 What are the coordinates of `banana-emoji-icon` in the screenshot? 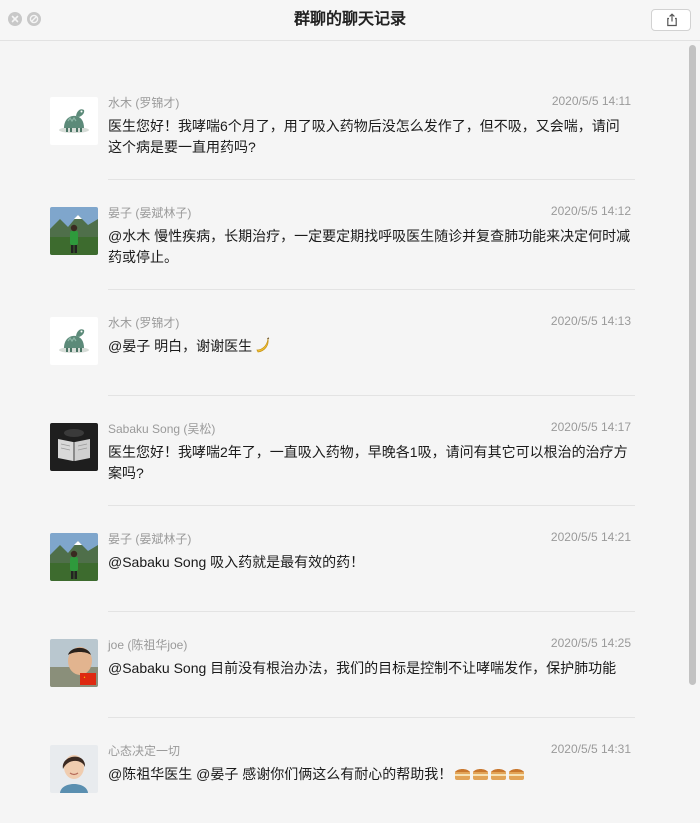 It's located at (263, 348).